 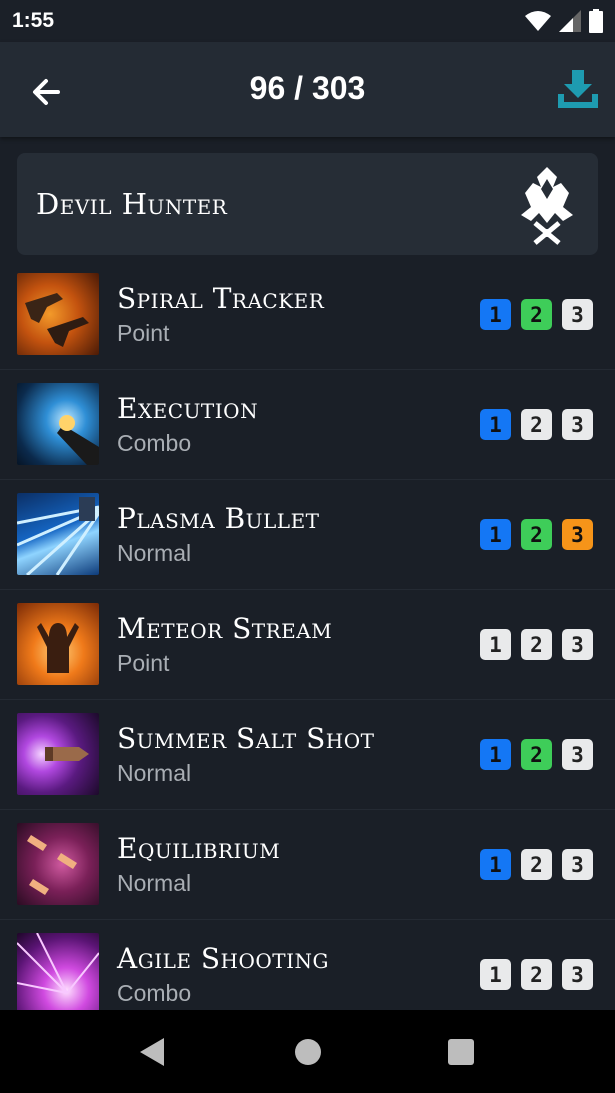 I want to click on skill-row-summer-salt-shot: Summer Salt Shot Normal 1 2 3, so click(x=307, y=755).